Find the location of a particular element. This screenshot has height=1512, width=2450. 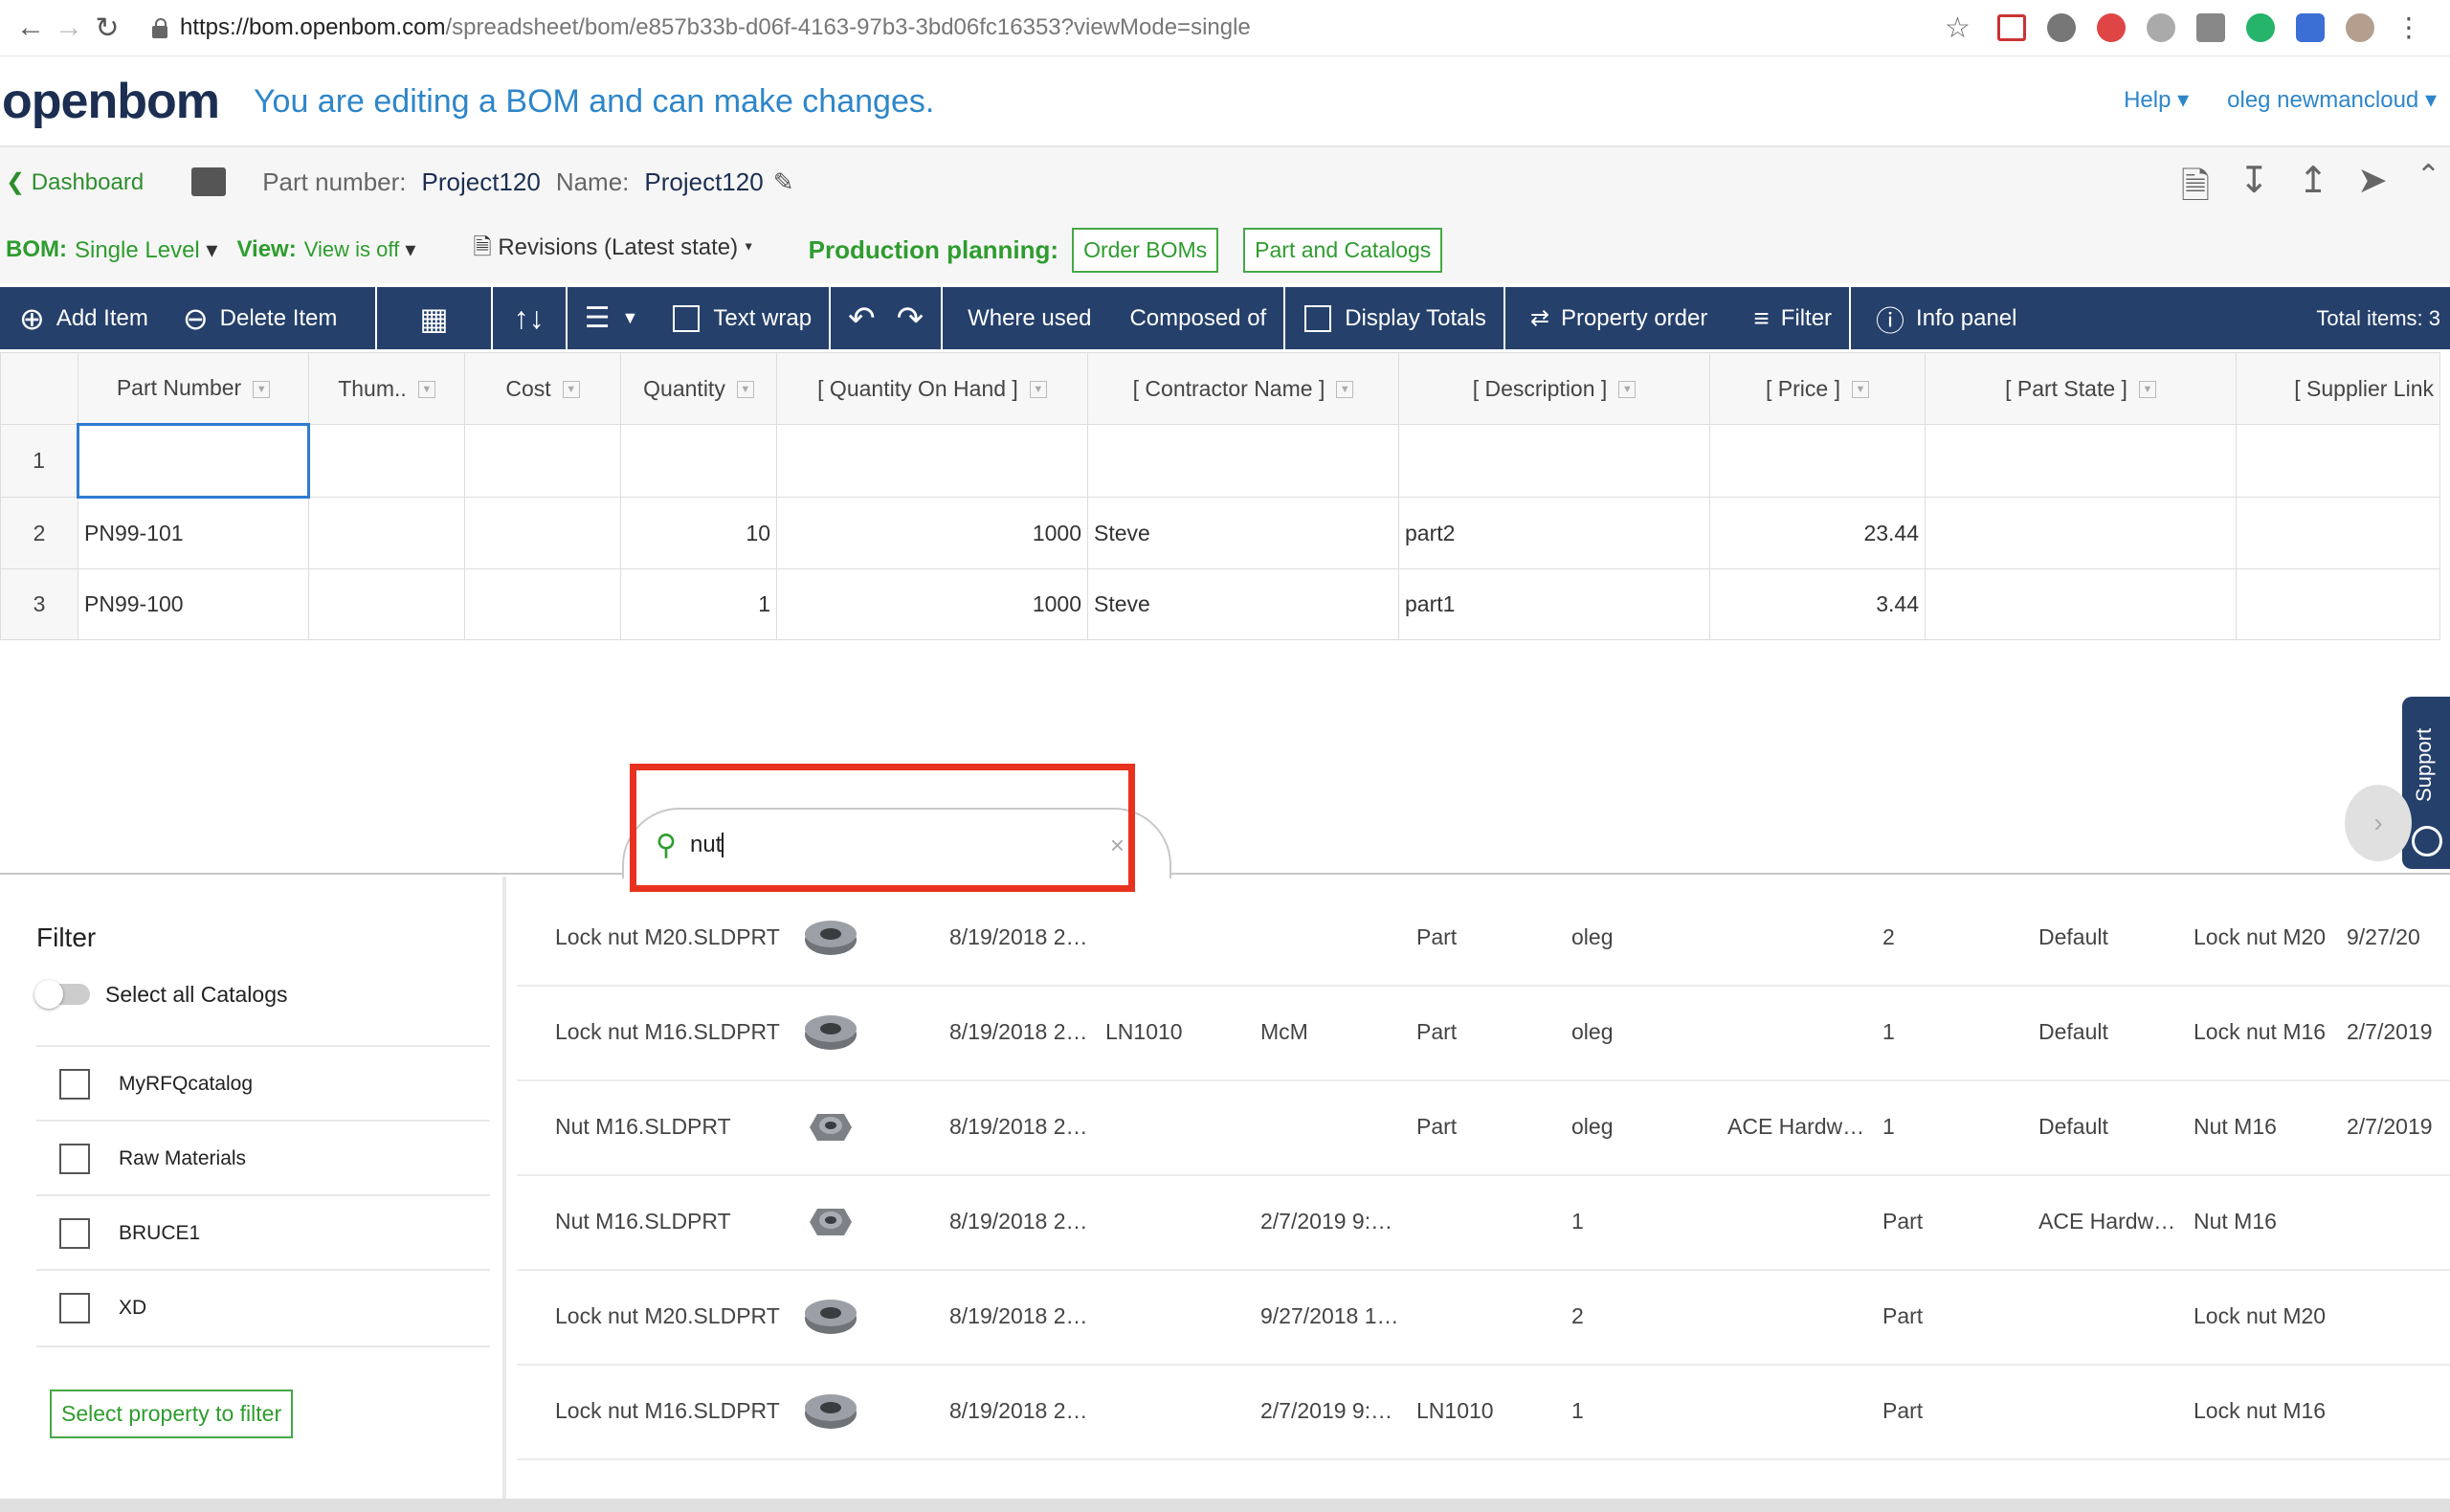

price-cell: 3.44 is located at coordinates (1818, 604).